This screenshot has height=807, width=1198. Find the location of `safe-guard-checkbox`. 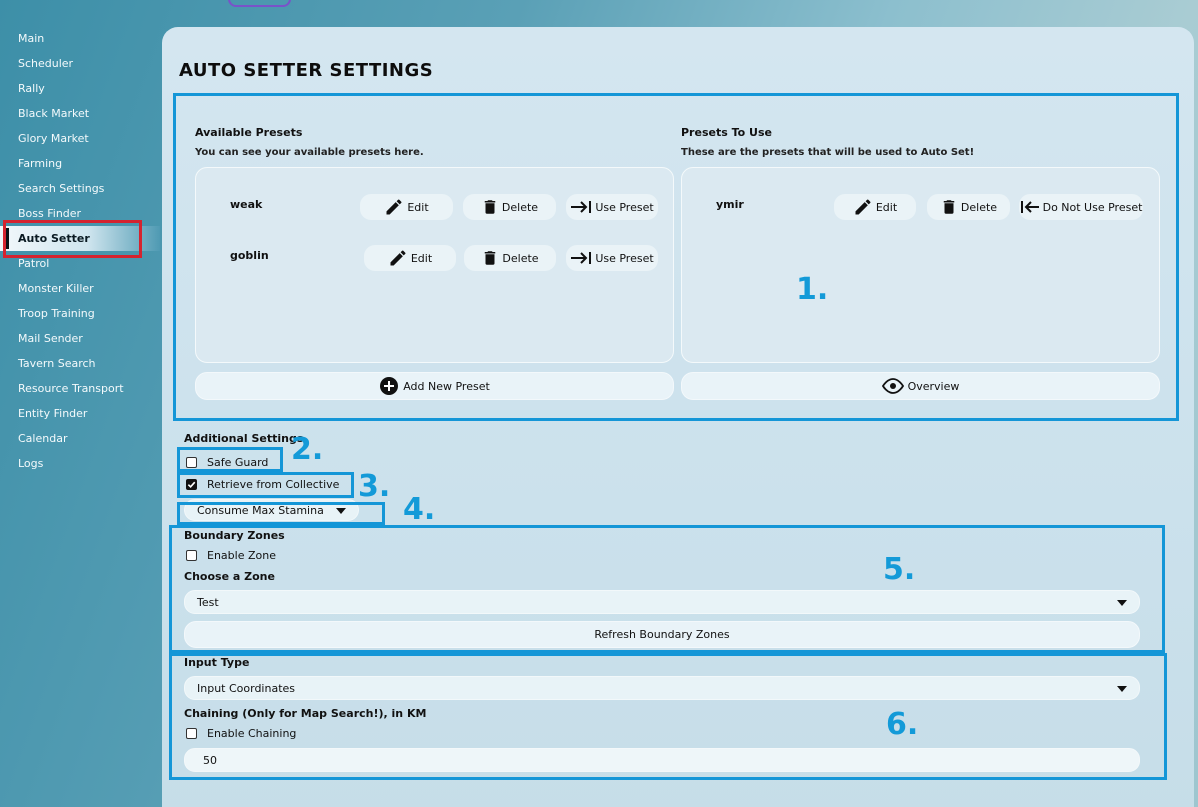

safe-guard-checkbox is located at coordinates (191, 462).